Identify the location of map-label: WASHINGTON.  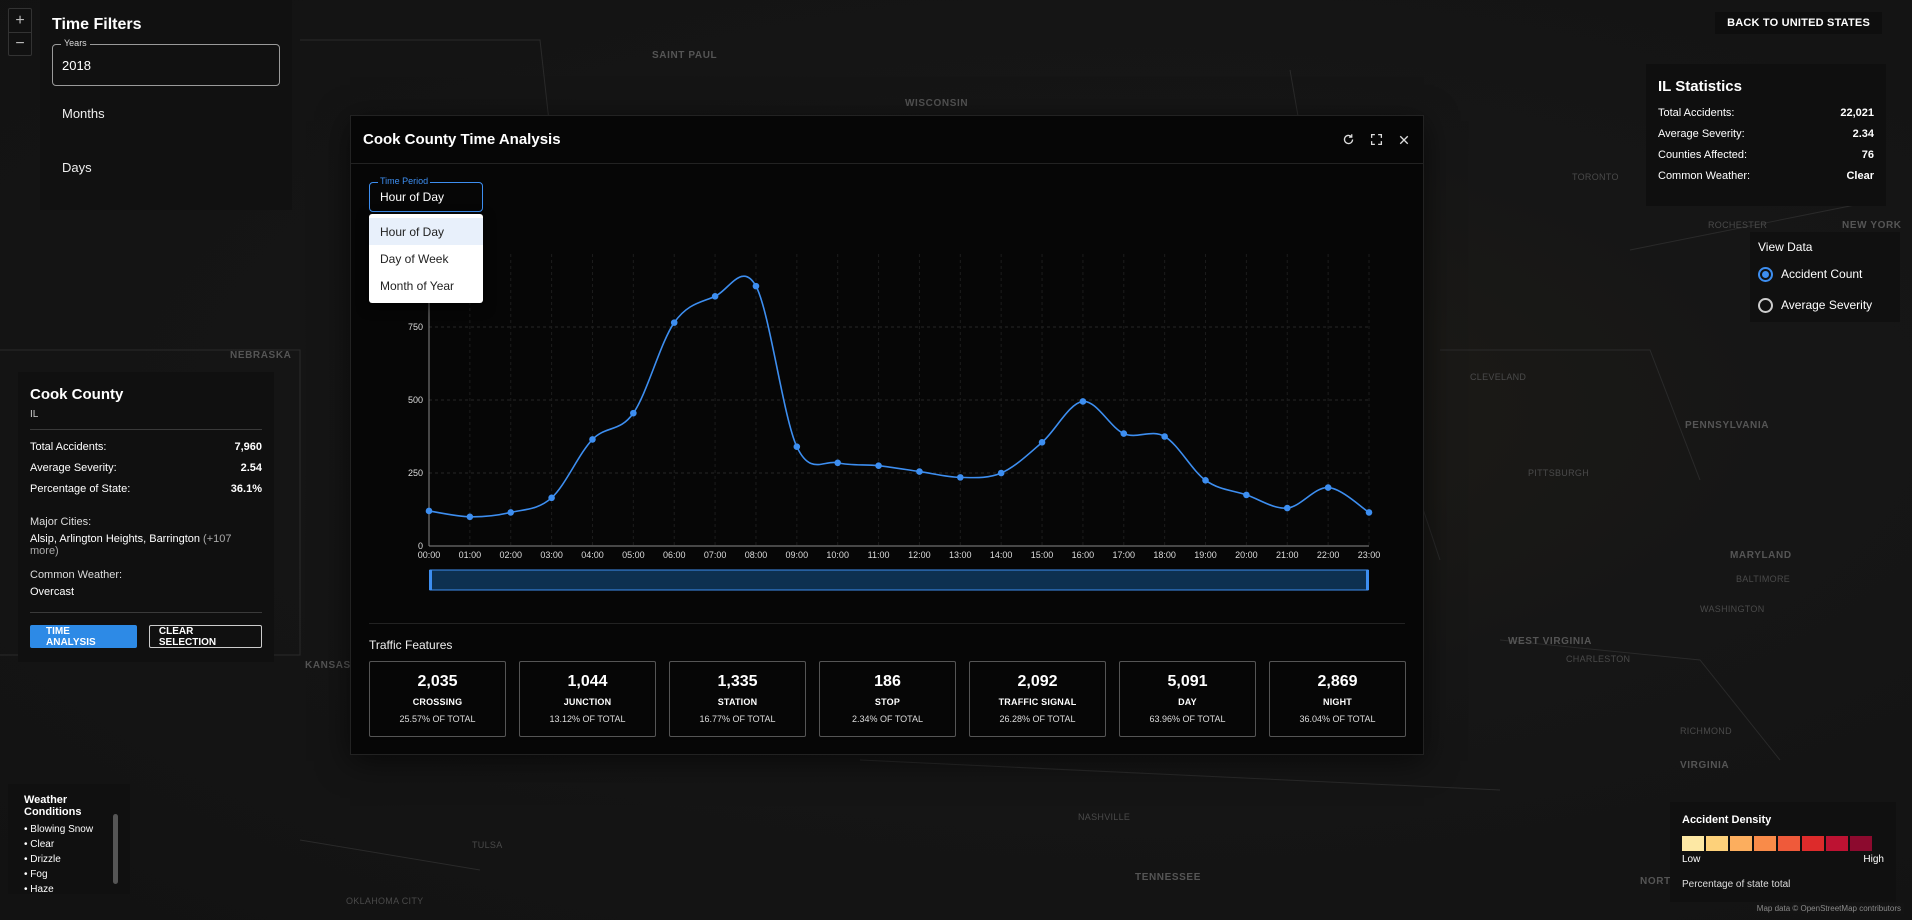
(1732, 609).